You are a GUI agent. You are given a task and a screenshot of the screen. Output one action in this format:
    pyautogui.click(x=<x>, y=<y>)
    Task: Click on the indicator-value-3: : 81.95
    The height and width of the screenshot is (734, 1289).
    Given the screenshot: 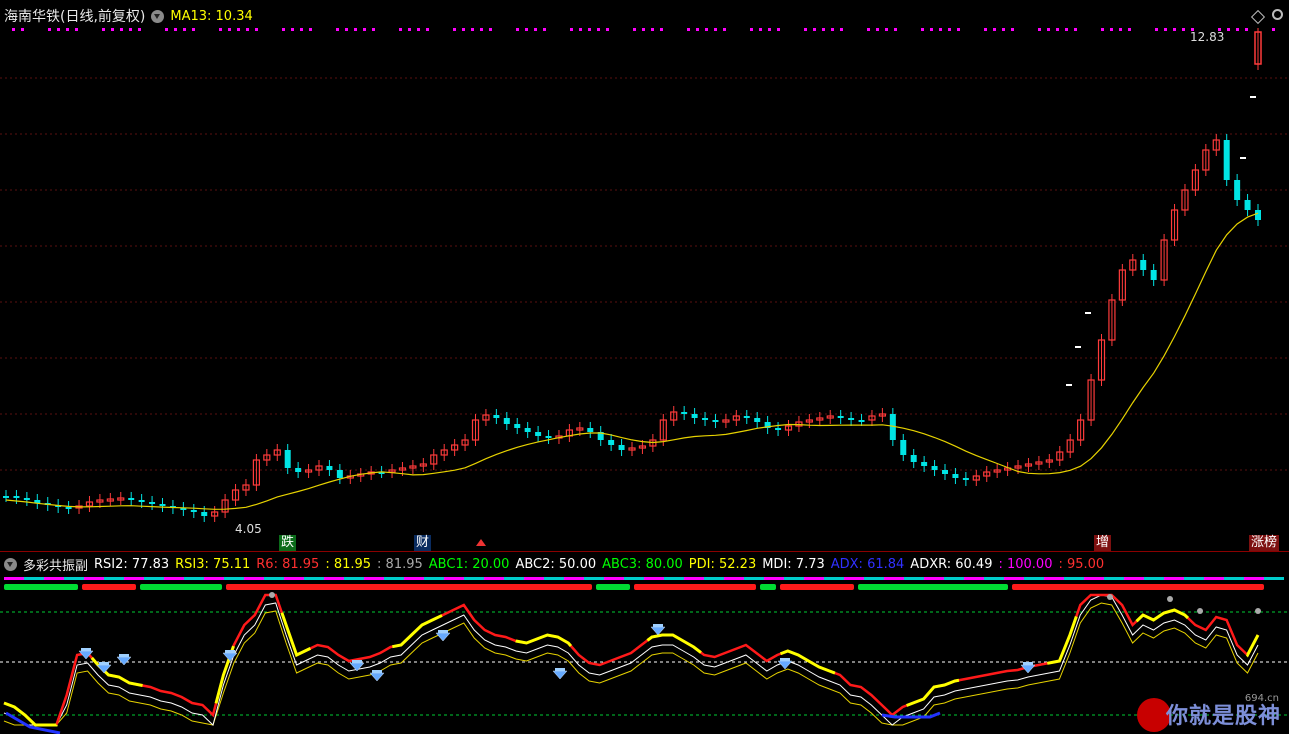 What is the action you would take?
    pyautogui.click(x=348, y=564)
    